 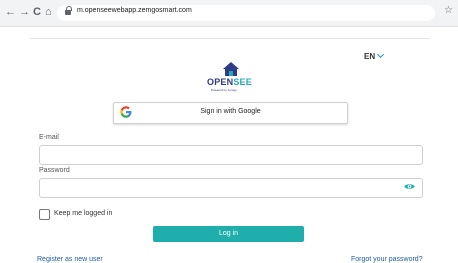 I want to click on url-text: m.opensee​webapp.zemgosmart.com, so click(x=134, y=10).